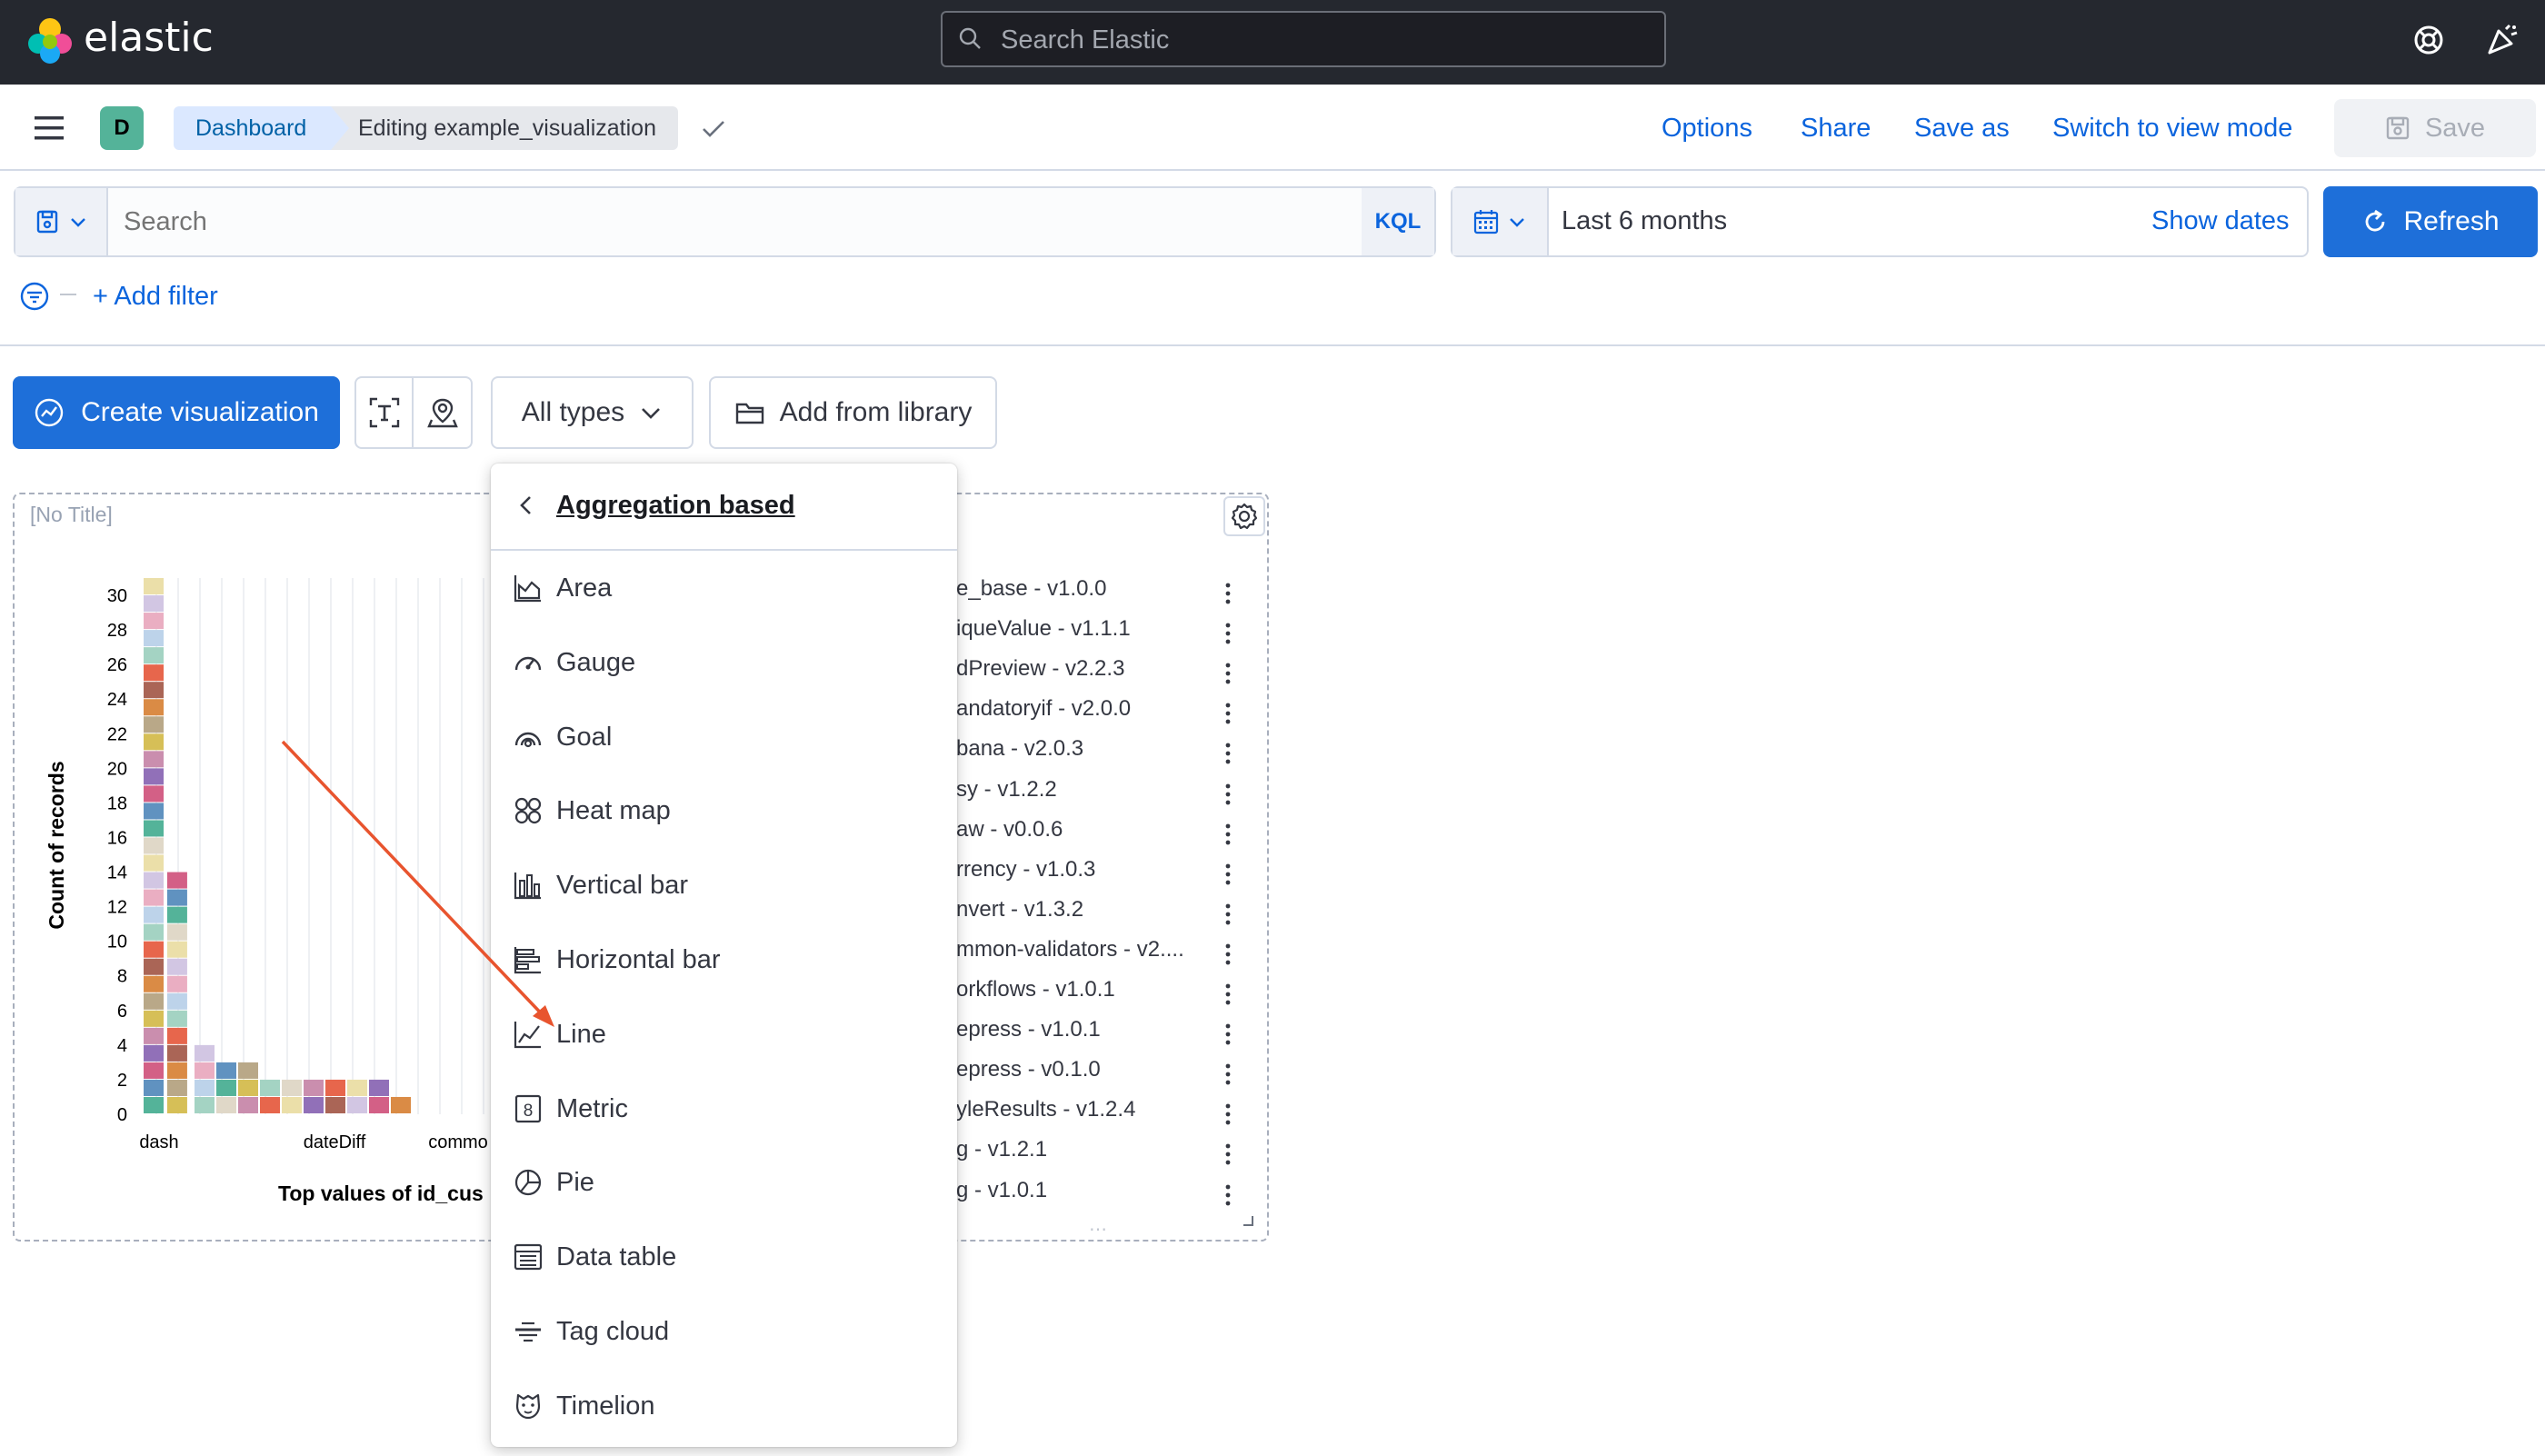 Image resolution: width=2545 pixels, height=1456 pixels. Describe the element at coordinates (676, 506) in the screenshot. I see `popover-title: Aggregation based` at that location.